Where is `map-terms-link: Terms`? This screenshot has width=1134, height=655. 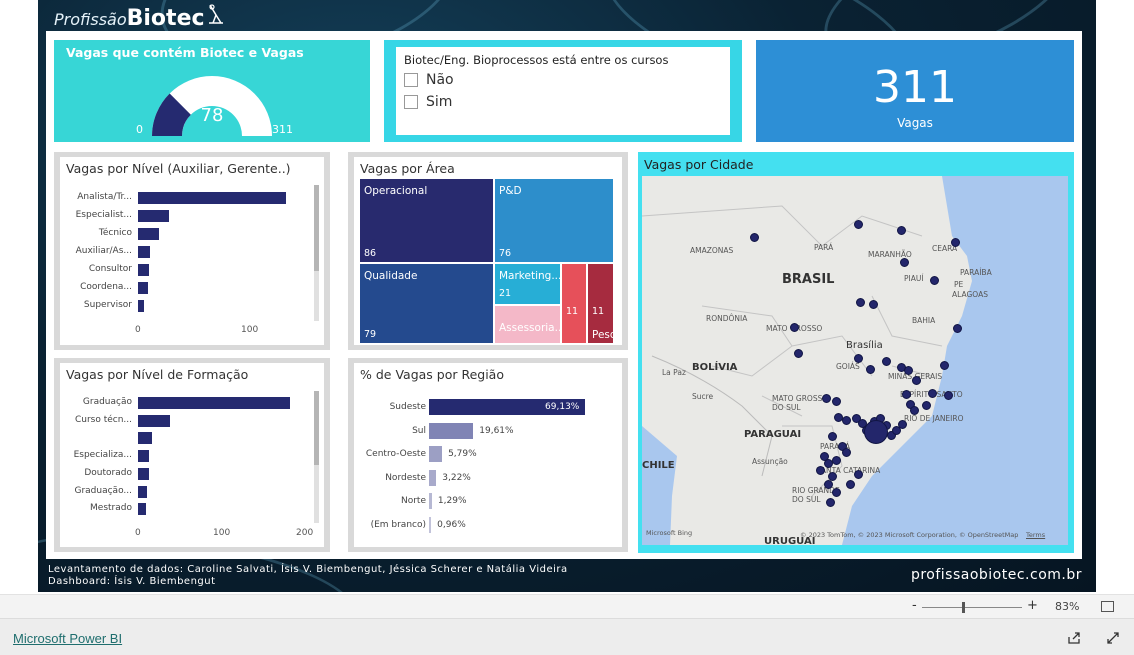 map-terms-link: Terms is located at coordinates (1035, 535).